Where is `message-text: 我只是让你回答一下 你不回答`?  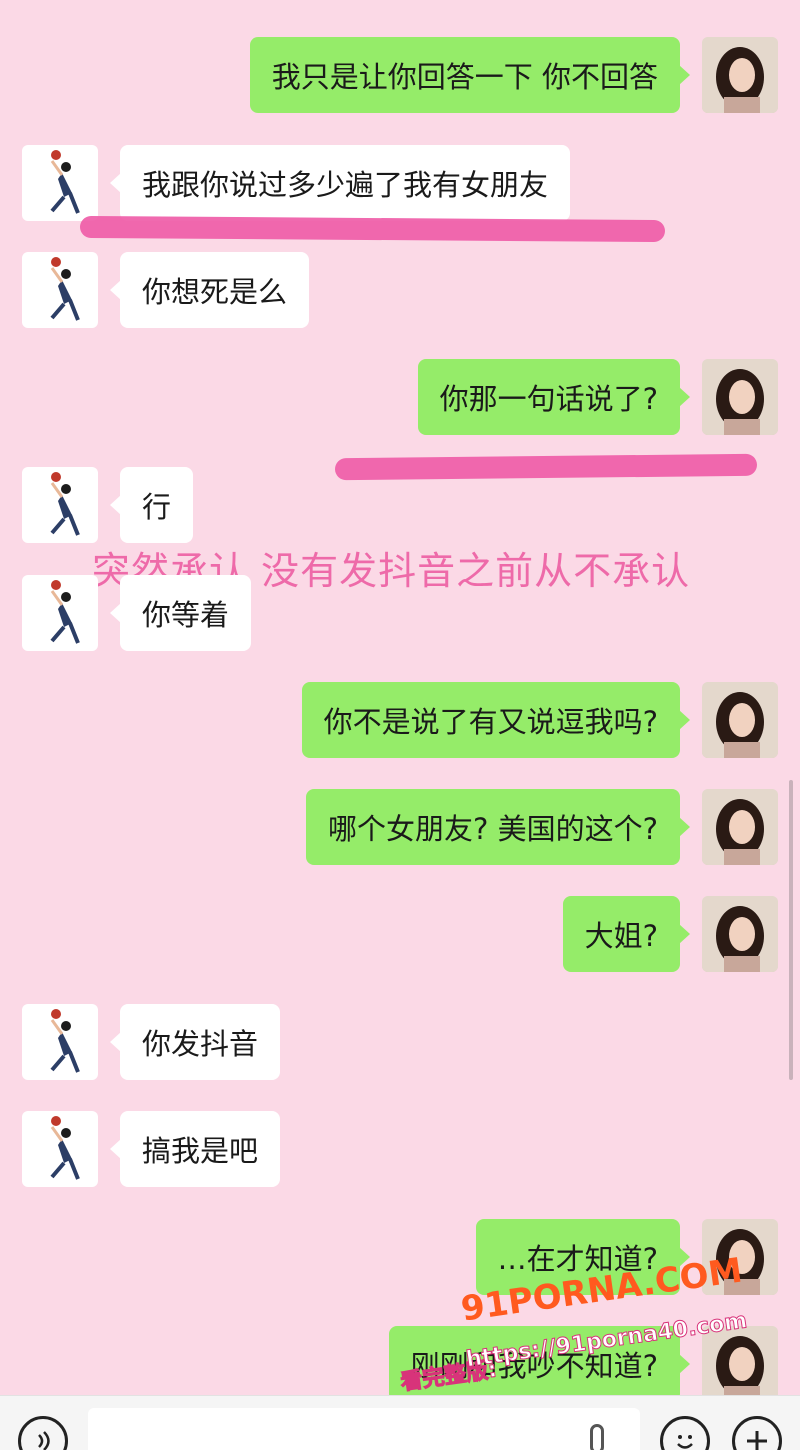 message-text: 我只是让你回答一下 你不回答 is located at coordinates (464, 77).